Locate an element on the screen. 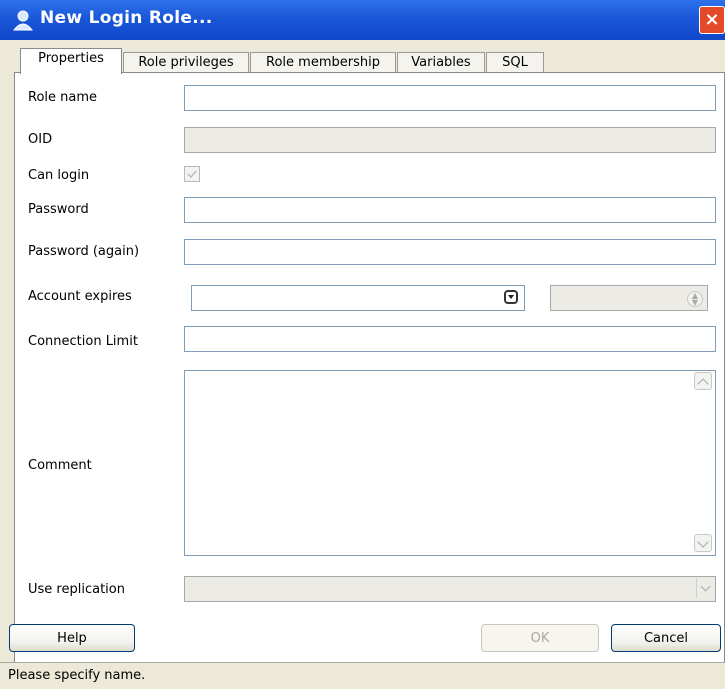 The width and height of the screenshot is (725, 689). help-button: Help is located at coordinates (72, 638).